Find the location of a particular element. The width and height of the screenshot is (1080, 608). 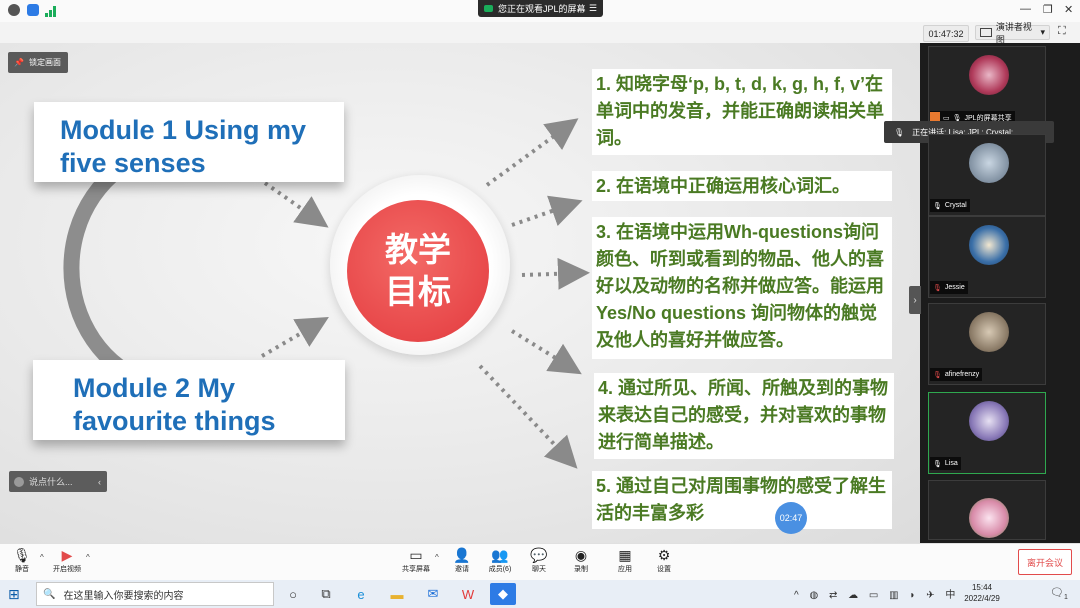

participant-name: Lisa is located at coordinates (951, 463).